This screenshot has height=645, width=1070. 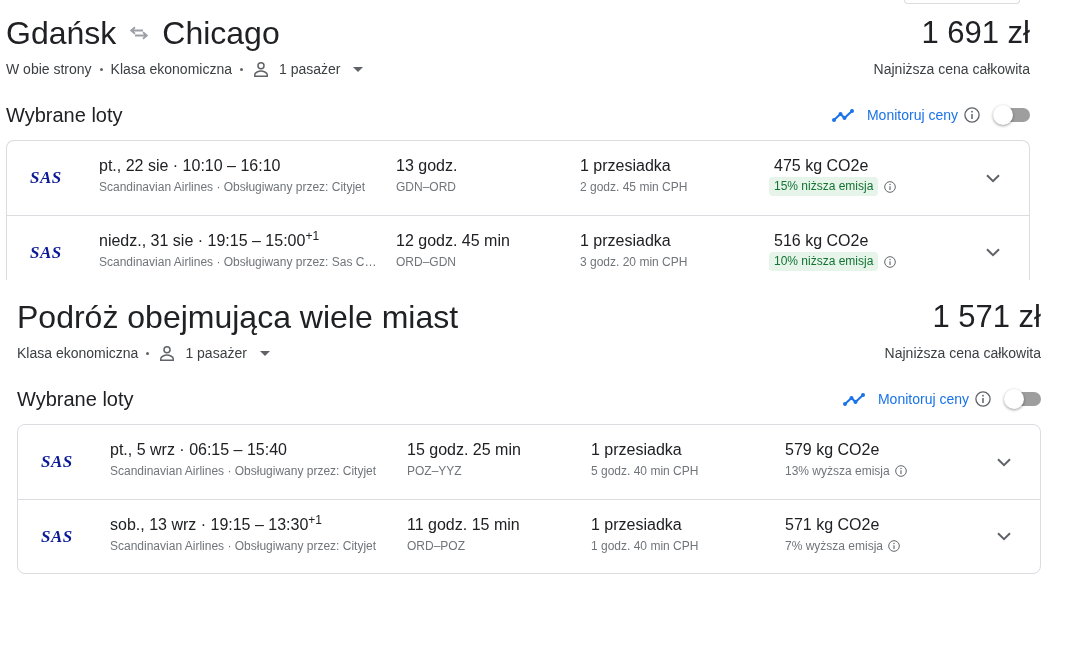 What do you see at coordinates (61, 33) in the screenshot?
I see `origin-city: Gdańsk` at bounding box center [61, 33].